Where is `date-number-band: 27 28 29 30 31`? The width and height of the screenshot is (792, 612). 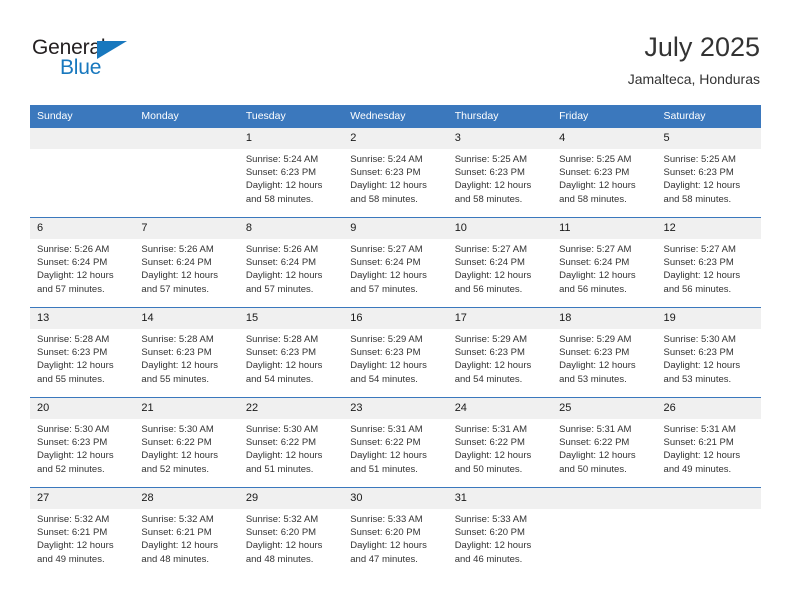 date-number-band: 27 28 29 30 31 is located at coordinates (395, 498).